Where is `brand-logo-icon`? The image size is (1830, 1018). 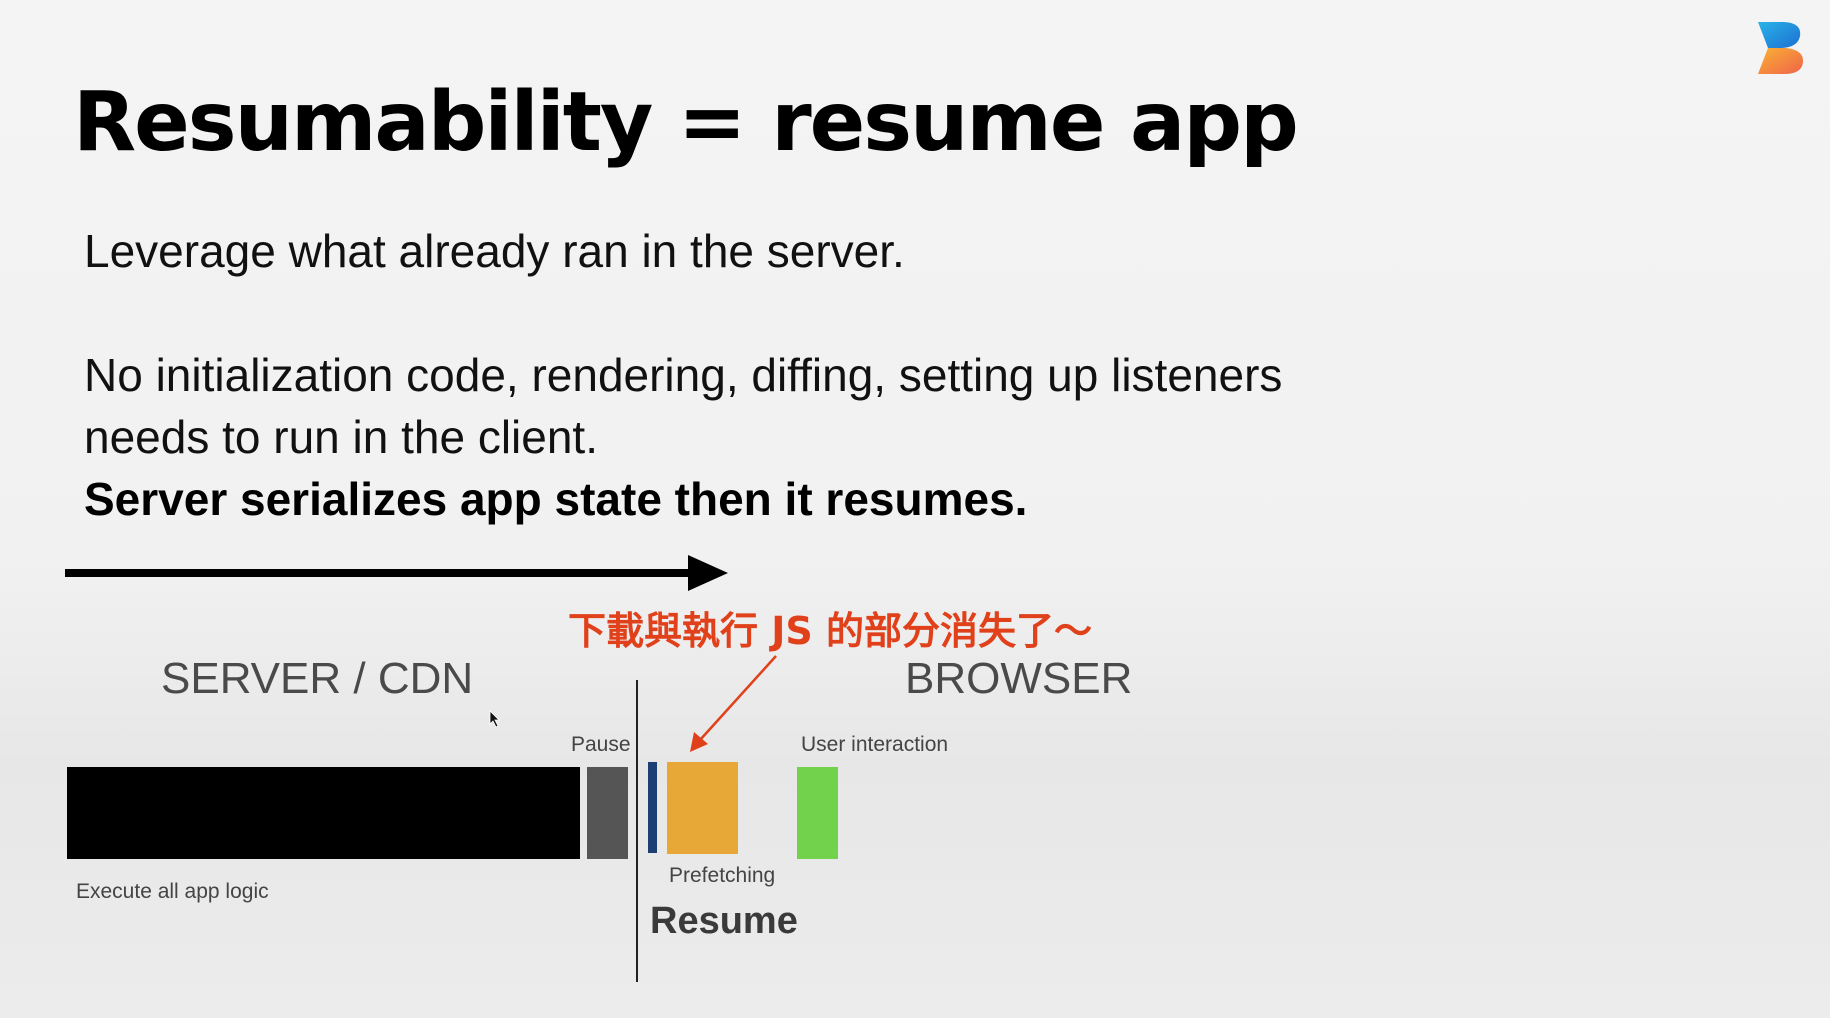
brand-logo-icon is located at coordinates (1781, 48).